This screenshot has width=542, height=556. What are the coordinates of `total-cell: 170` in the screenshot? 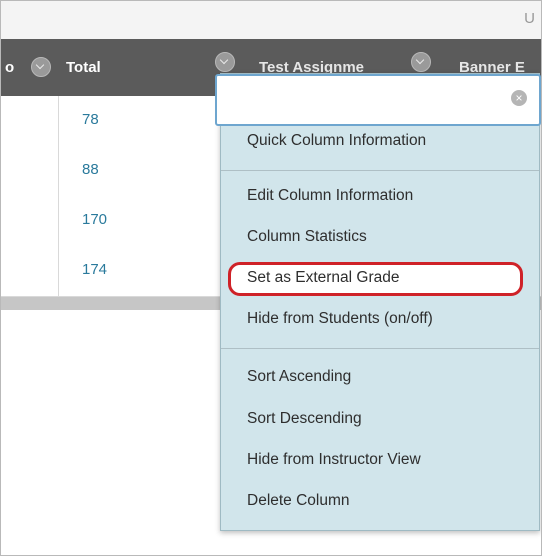 It's located at (94, 219).